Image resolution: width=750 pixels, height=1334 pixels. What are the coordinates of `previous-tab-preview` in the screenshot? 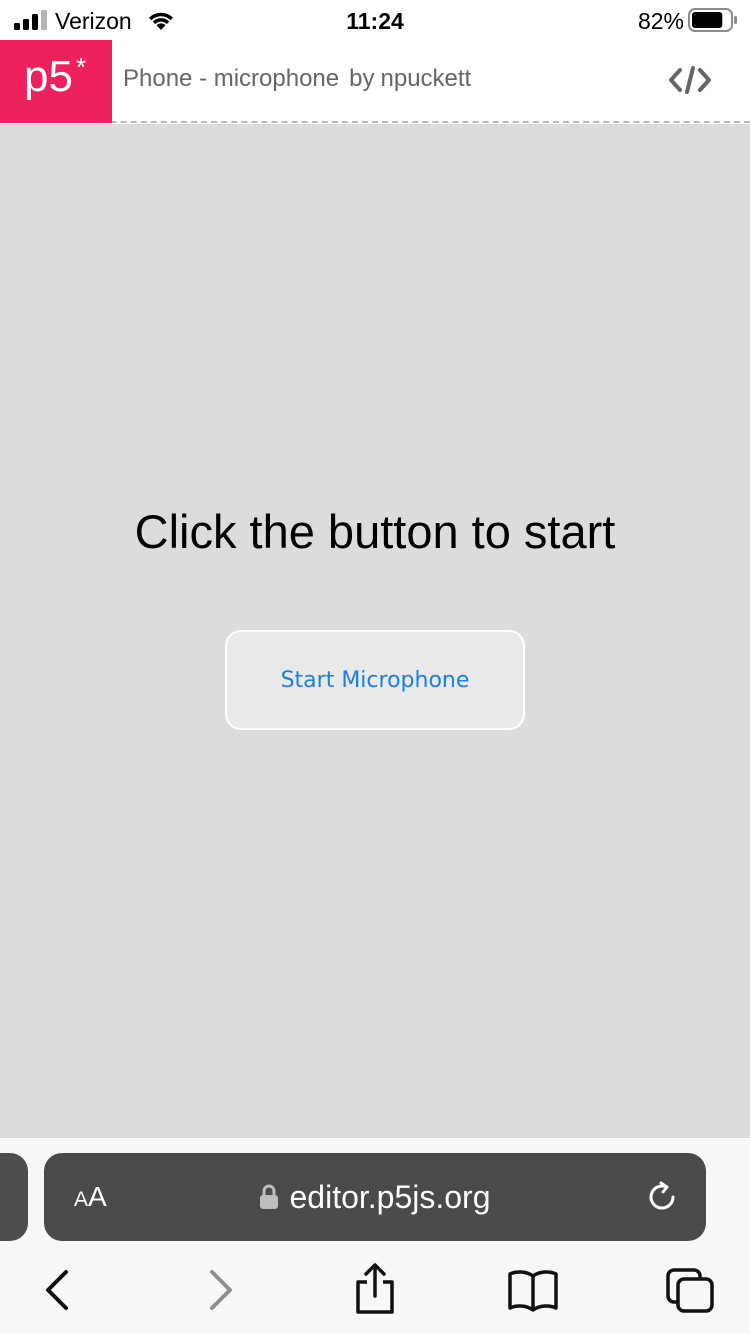 It's located at (14, 1197).